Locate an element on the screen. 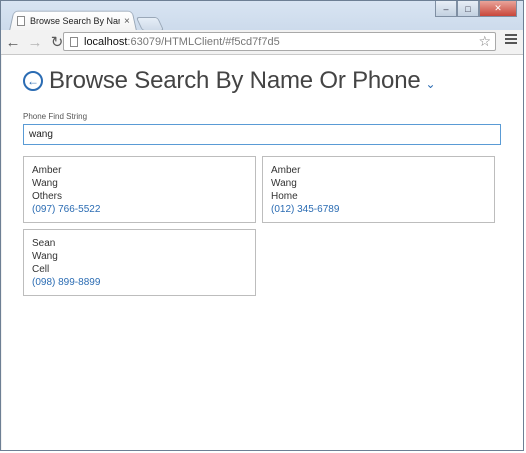 The image size is (526, 453). tab-close-icon: × is located at coordinates (127, 21).